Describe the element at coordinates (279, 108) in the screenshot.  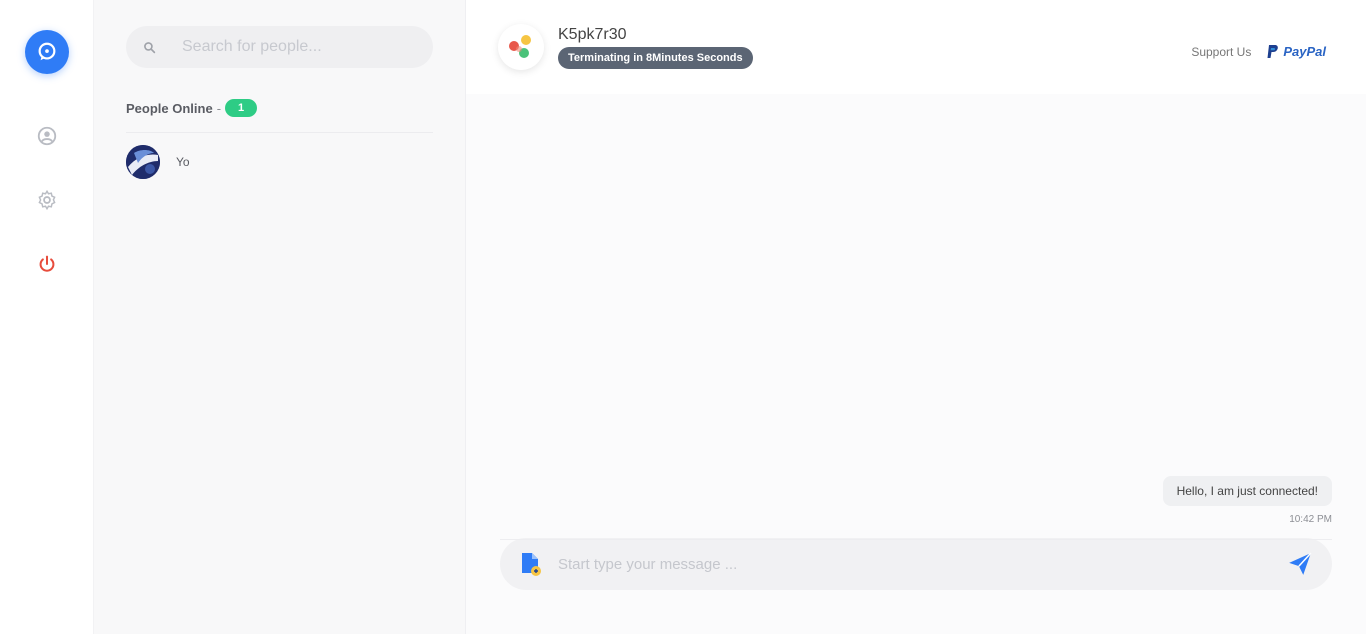
I see `online-header: People Online - 1` at that location.